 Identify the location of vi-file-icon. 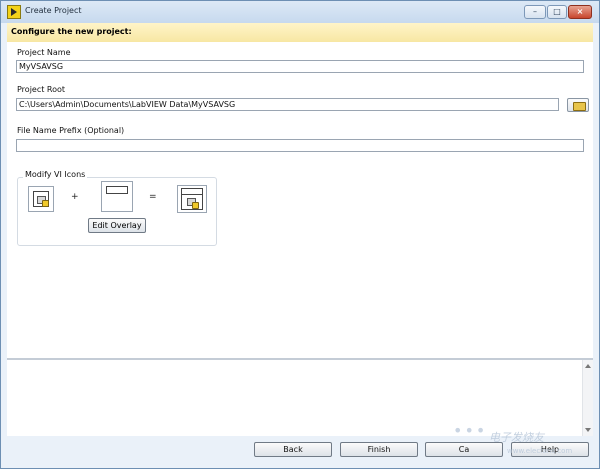
(41, 199).